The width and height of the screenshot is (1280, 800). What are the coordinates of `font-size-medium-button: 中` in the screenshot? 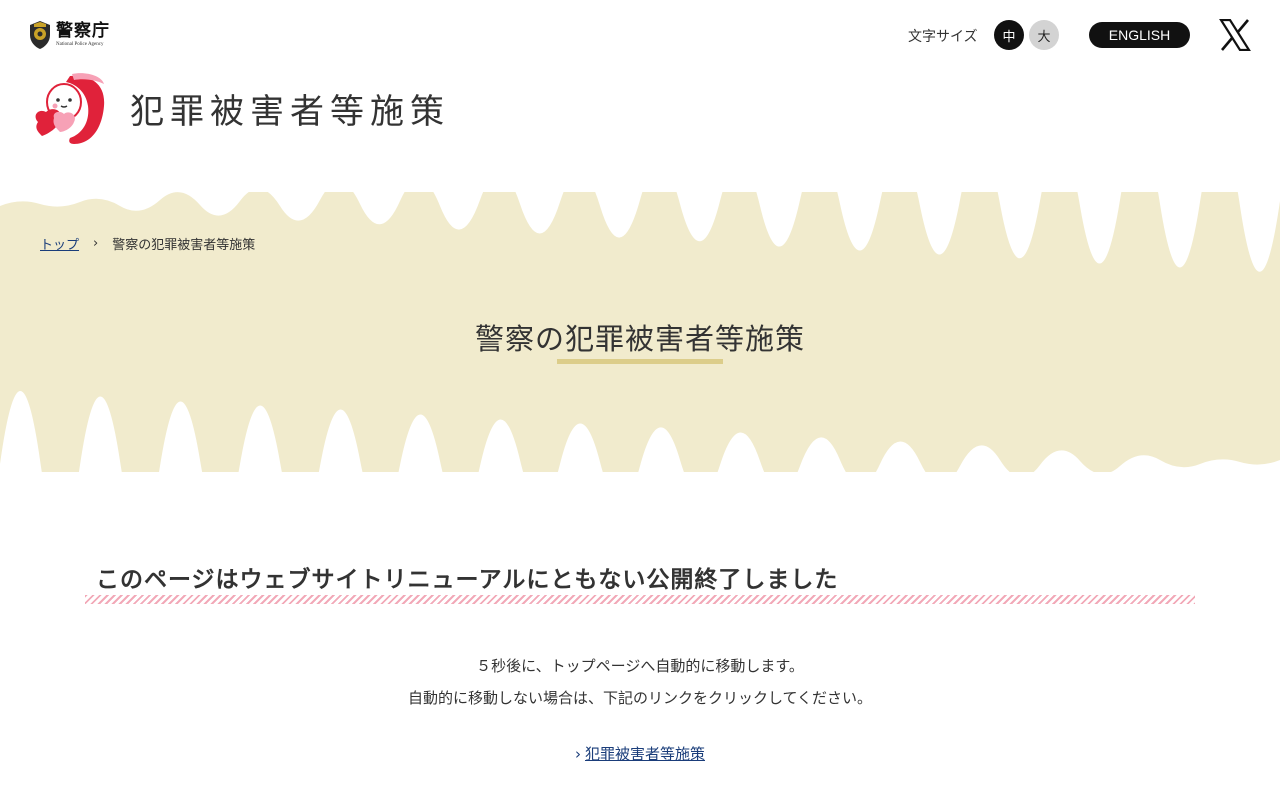 It's located at (1009, 35).